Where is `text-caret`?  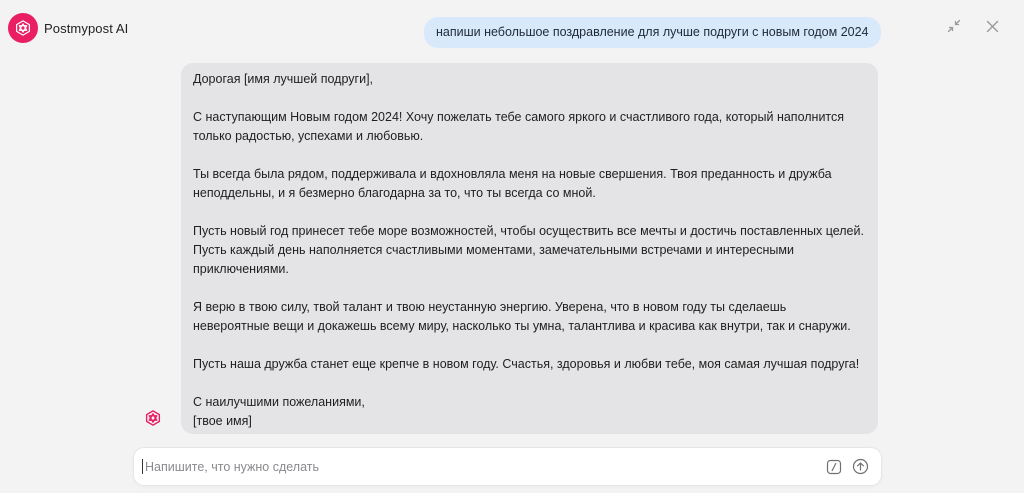
text-caret is located at coordinates (142, 466).